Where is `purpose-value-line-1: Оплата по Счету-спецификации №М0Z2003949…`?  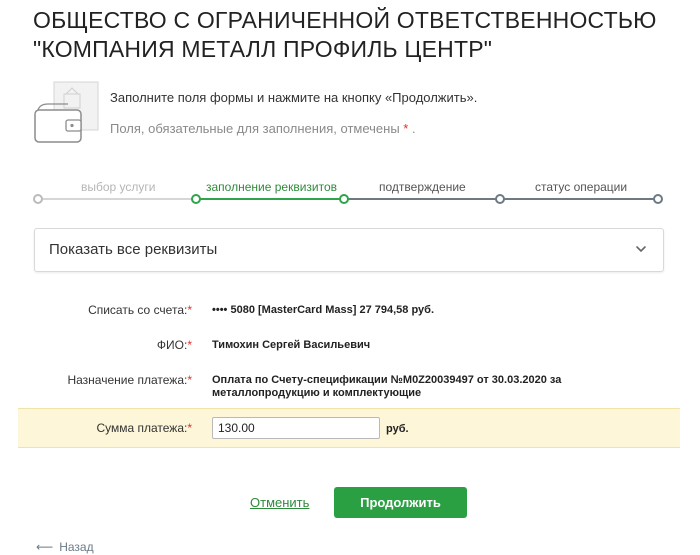 purpose-value-line-1: Оплата по Счету-спецификации №М0Z2003949… is located at coordinates (387, 380).